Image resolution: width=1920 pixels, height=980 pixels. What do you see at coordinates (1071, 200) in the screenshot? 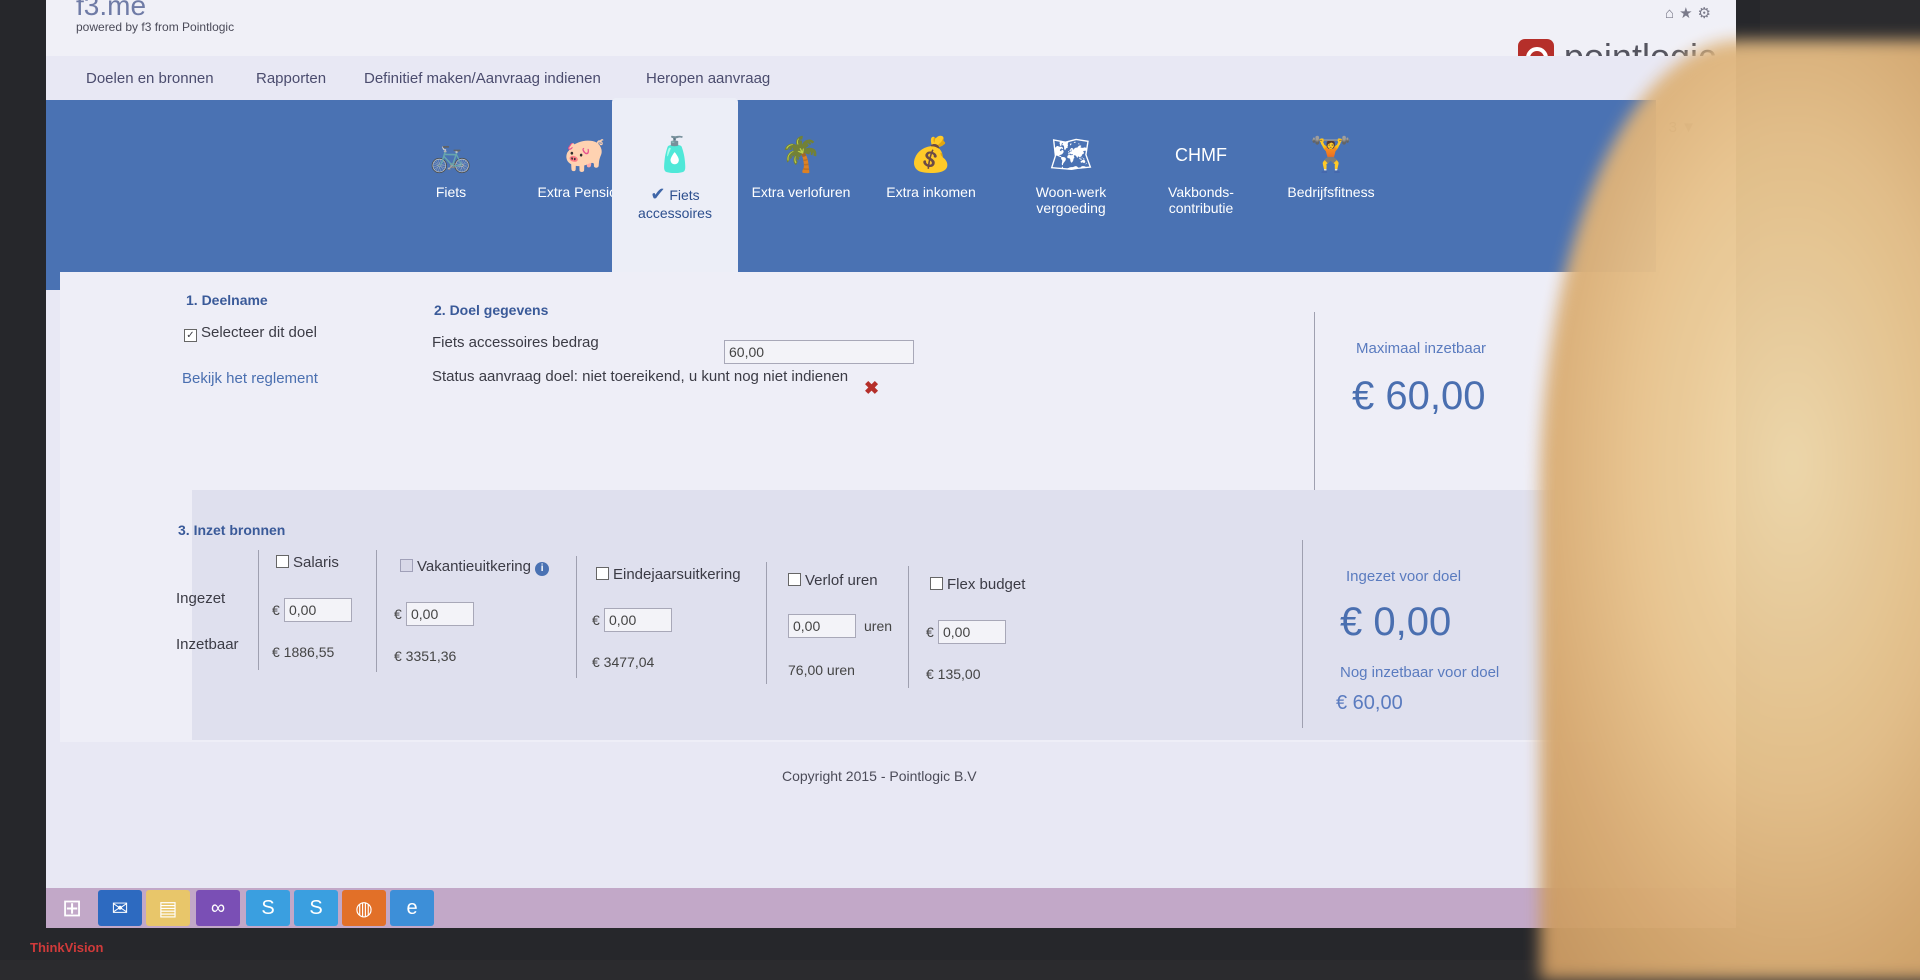
I see `tab-label: Woon-werk vergoeding` at bounding box center [1071, 200].